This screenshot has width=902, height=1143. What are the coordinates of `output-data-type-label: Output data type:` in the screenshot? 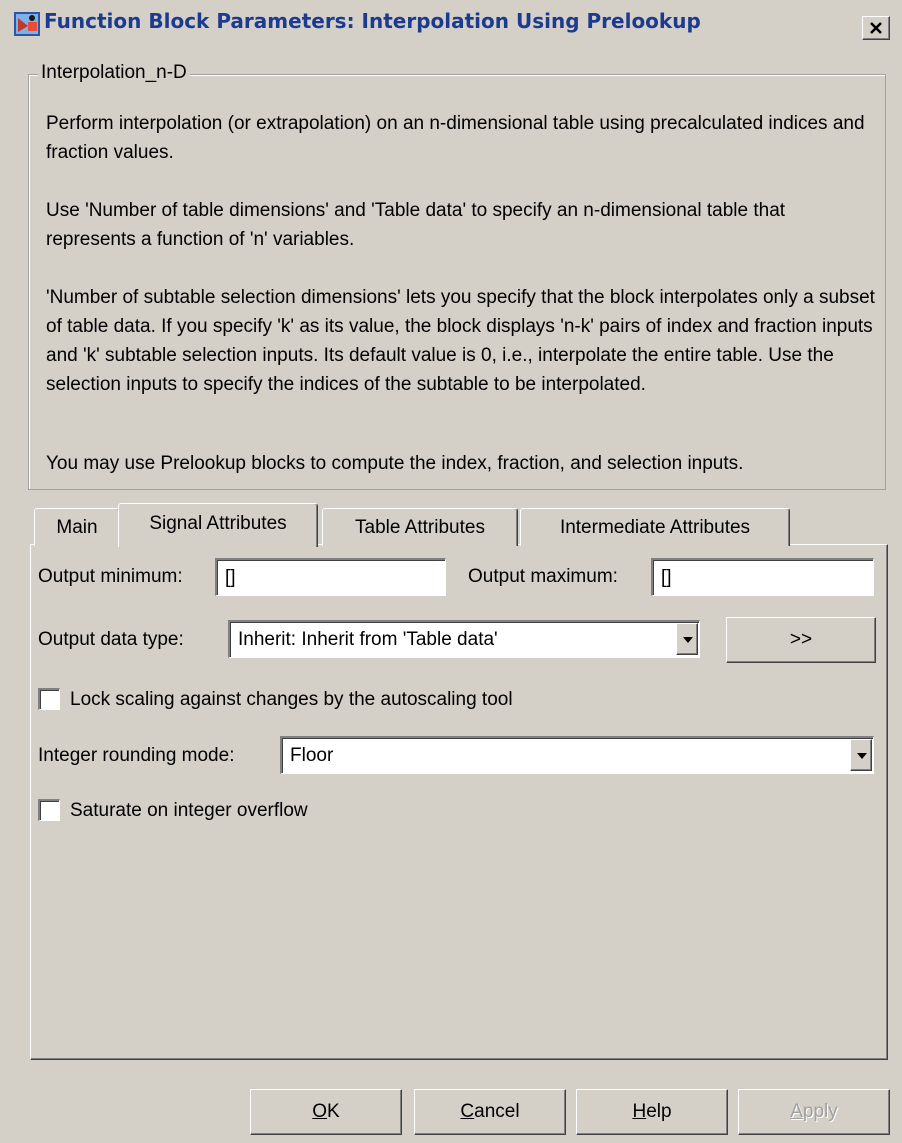 It's located at (111, 639).